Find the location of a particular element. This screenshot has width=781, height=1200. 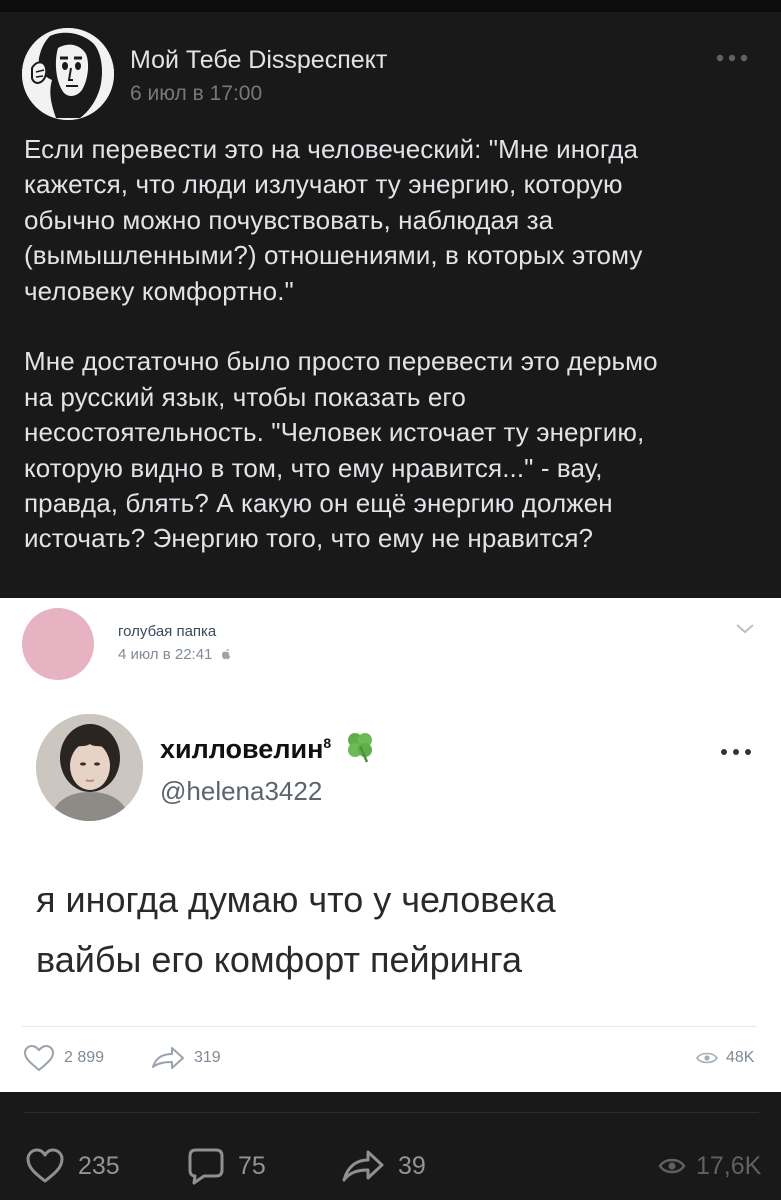

comment-count: 75 is located at coordinates (252, 1165).